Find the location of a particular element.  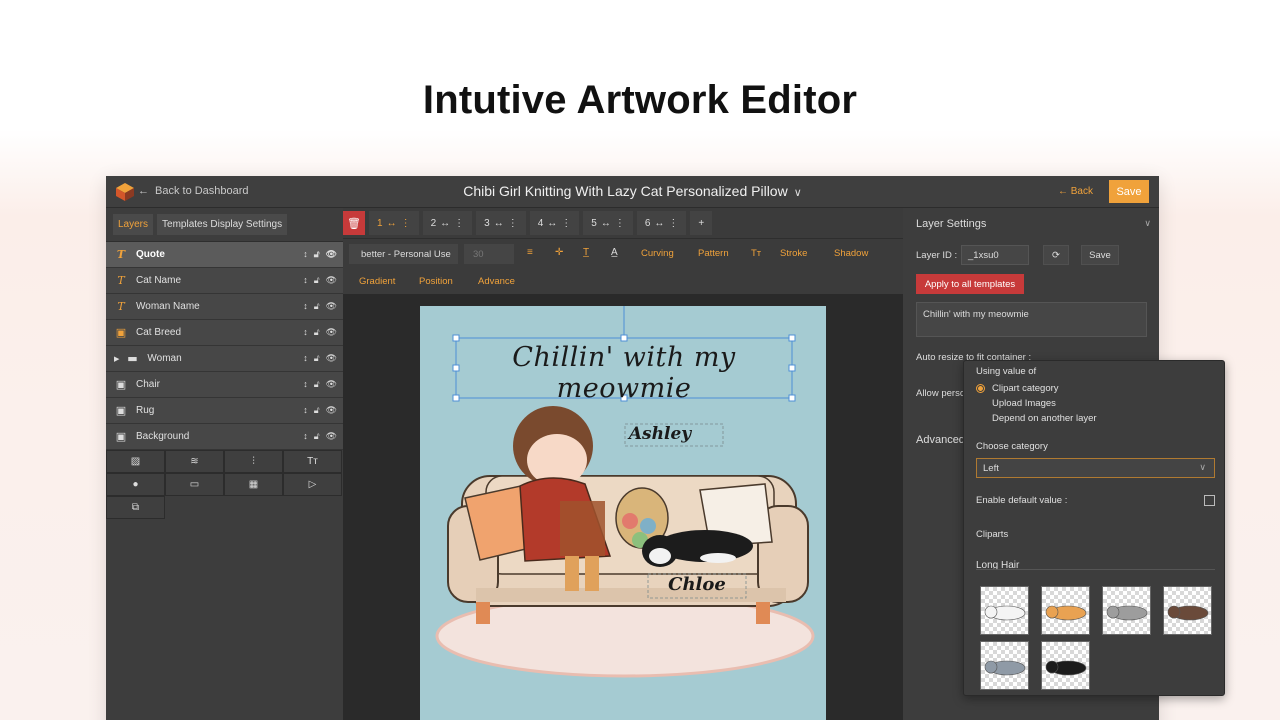

category-select: Left ∨ is located at coordinates (1095, 468).